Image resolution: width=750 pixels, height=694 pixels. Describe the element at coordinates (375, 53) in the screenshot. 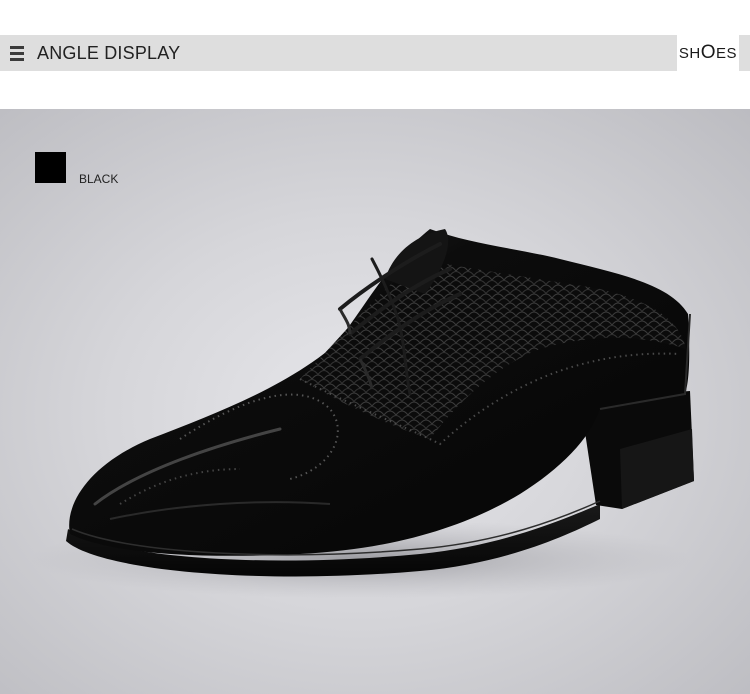

I see `section-header: ANGLE DISPLAY SH O ES` at that location.